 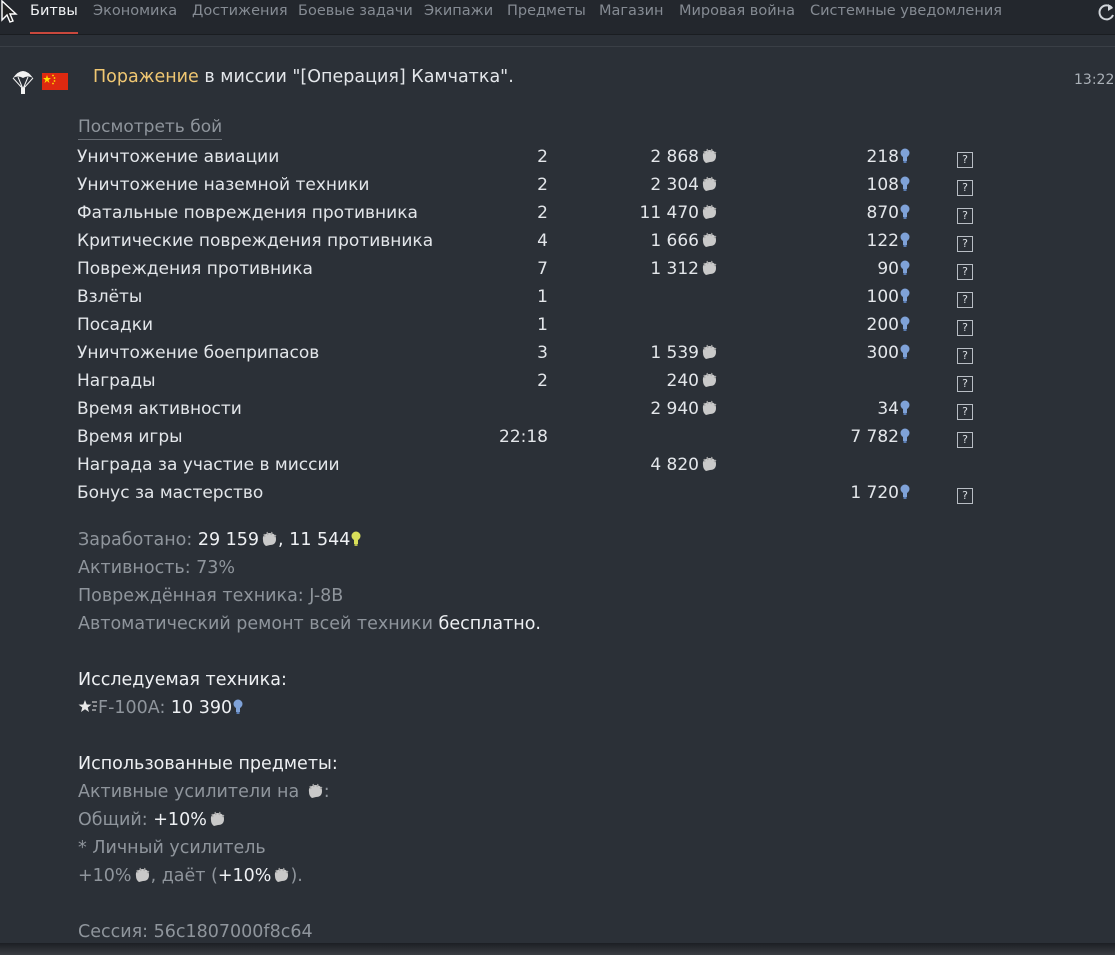 I want to click on row-name: Награда за участие в миссии, so click(x=208, y=465).